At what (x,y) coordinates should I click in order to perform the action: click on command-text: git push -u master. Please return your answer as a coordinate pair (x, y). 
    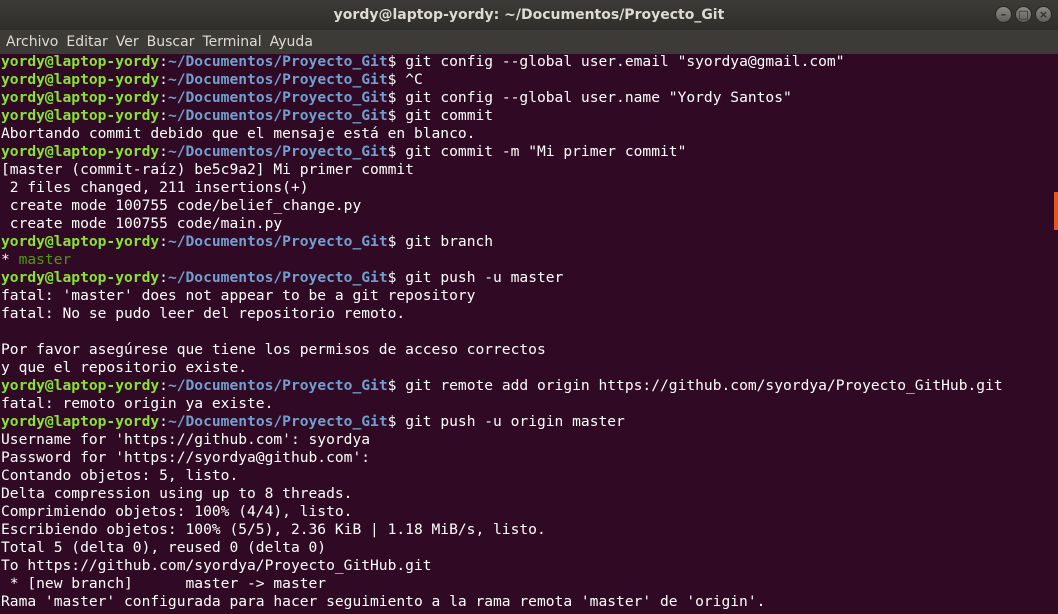
    Looking at the image, I should click on (480, 277).